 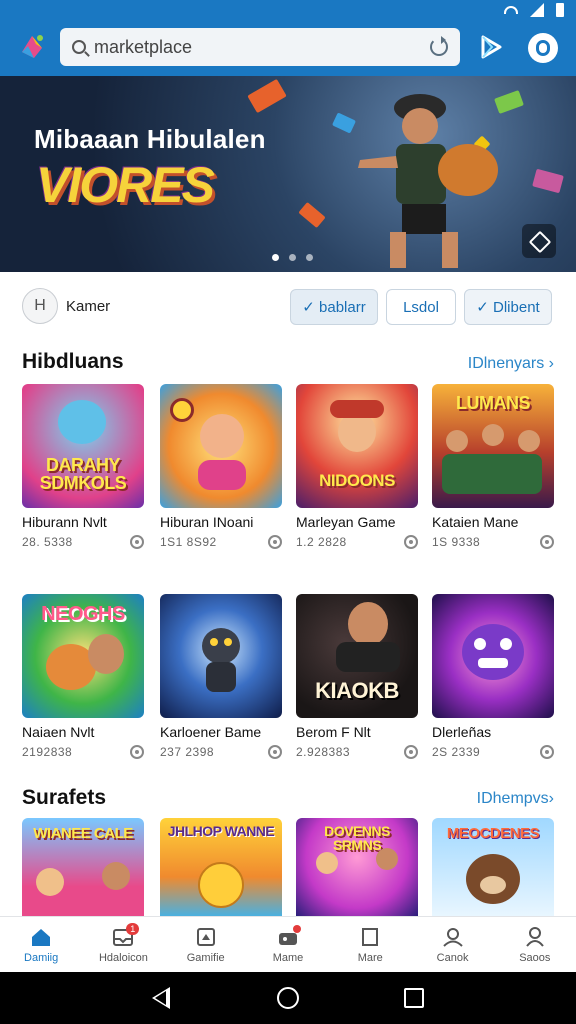 I want to click on game-title: Hiburan INoani, so click(x=207, y=522).